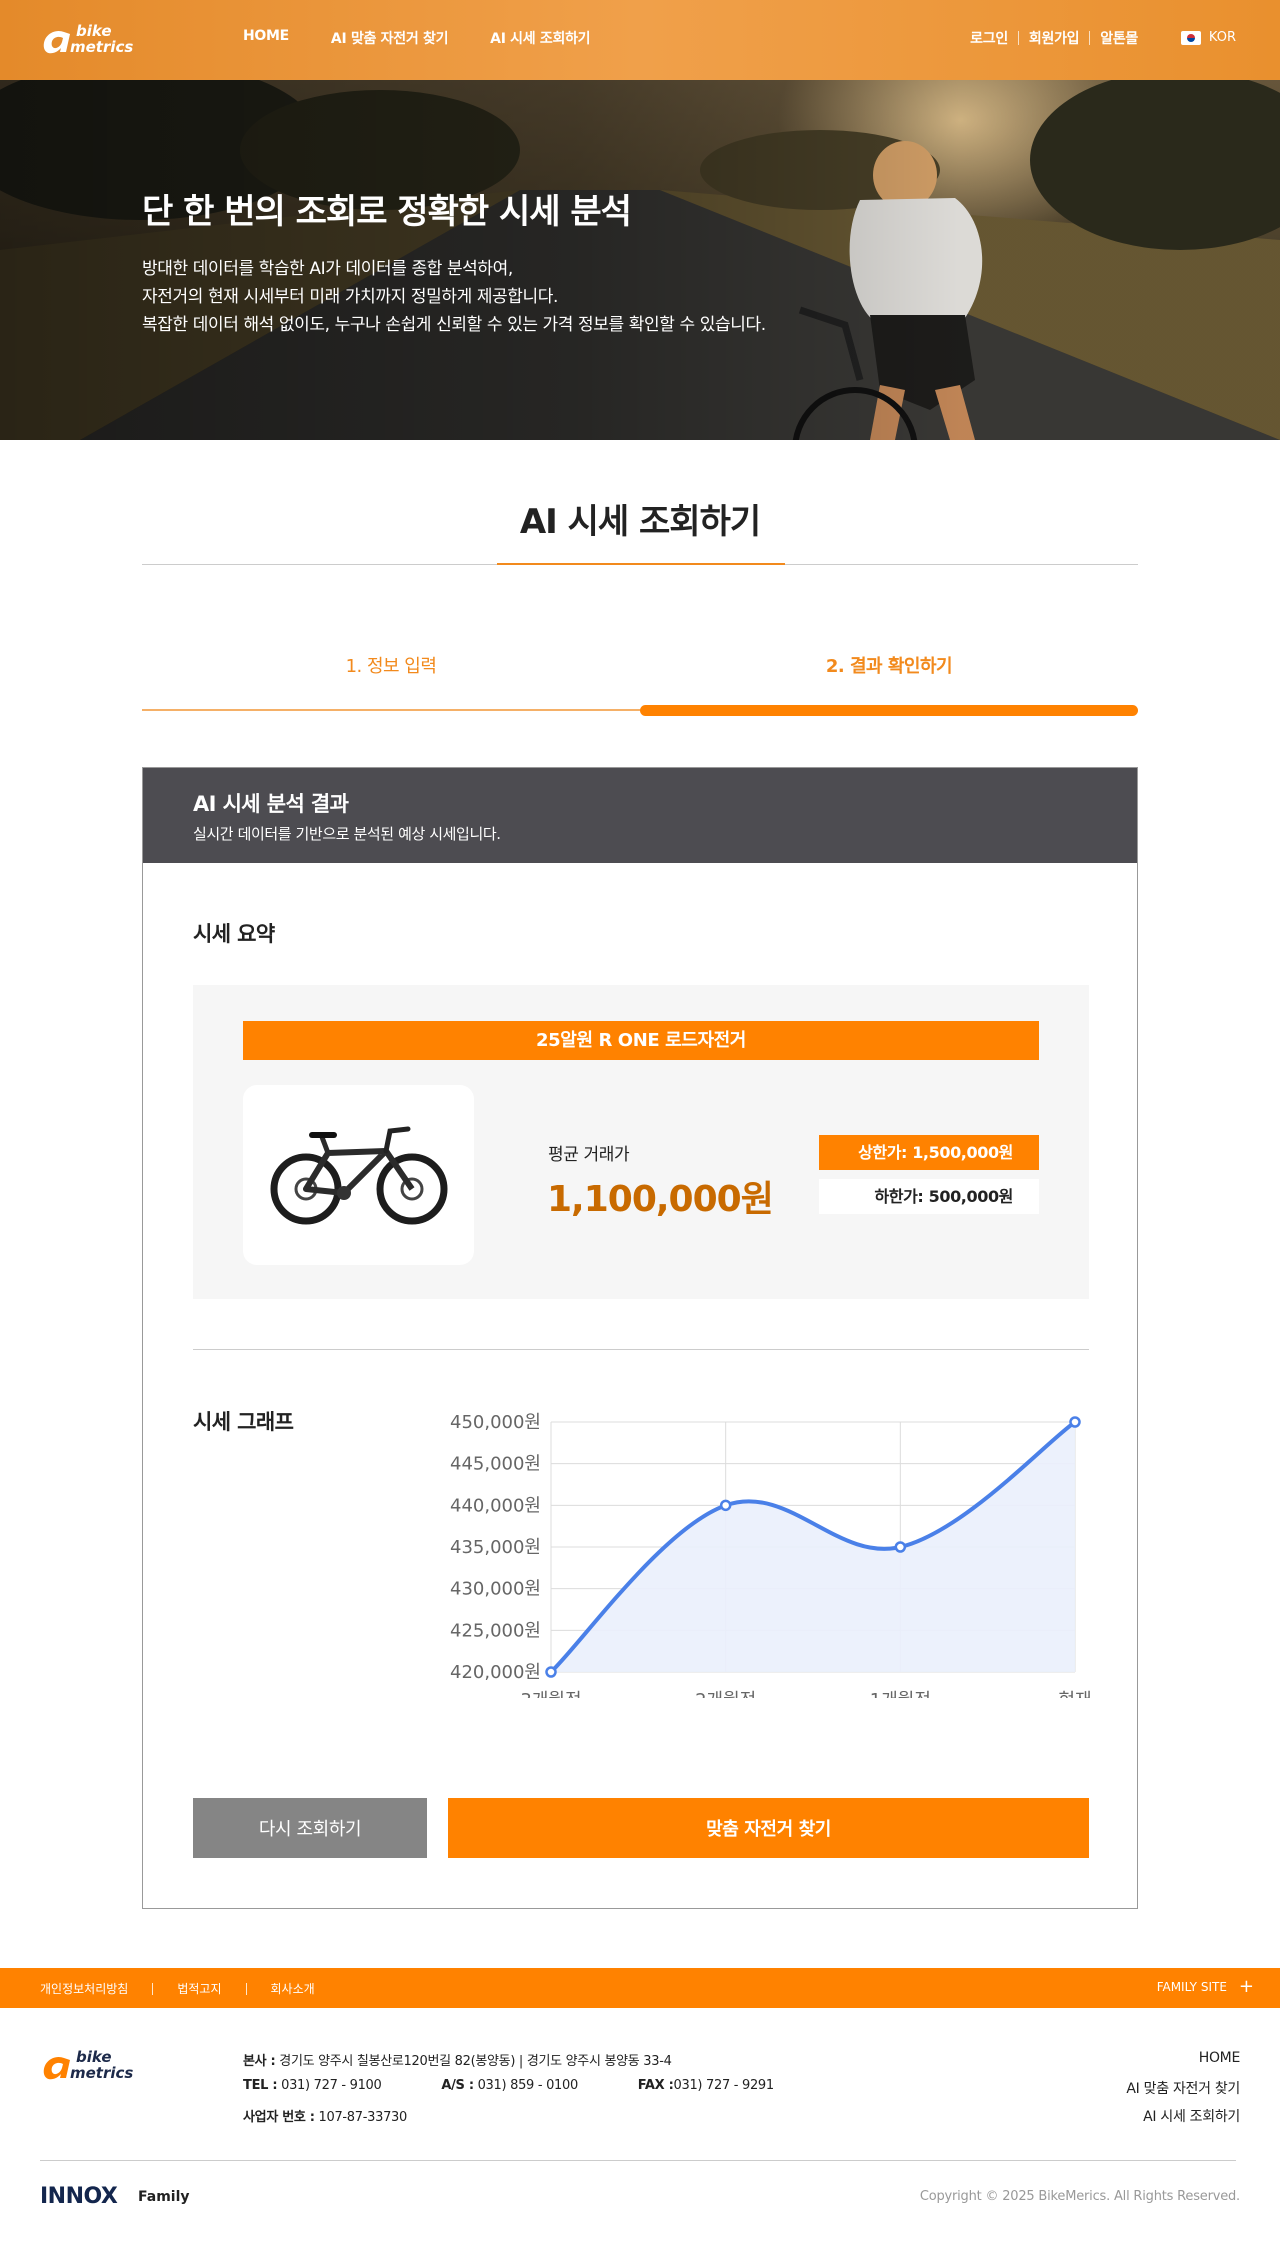  Describe the element at coordinates (387, 212) in the screenshot. I see `hero-title: 단 한 번의 조회로 정확한 시세 분석` at that location.